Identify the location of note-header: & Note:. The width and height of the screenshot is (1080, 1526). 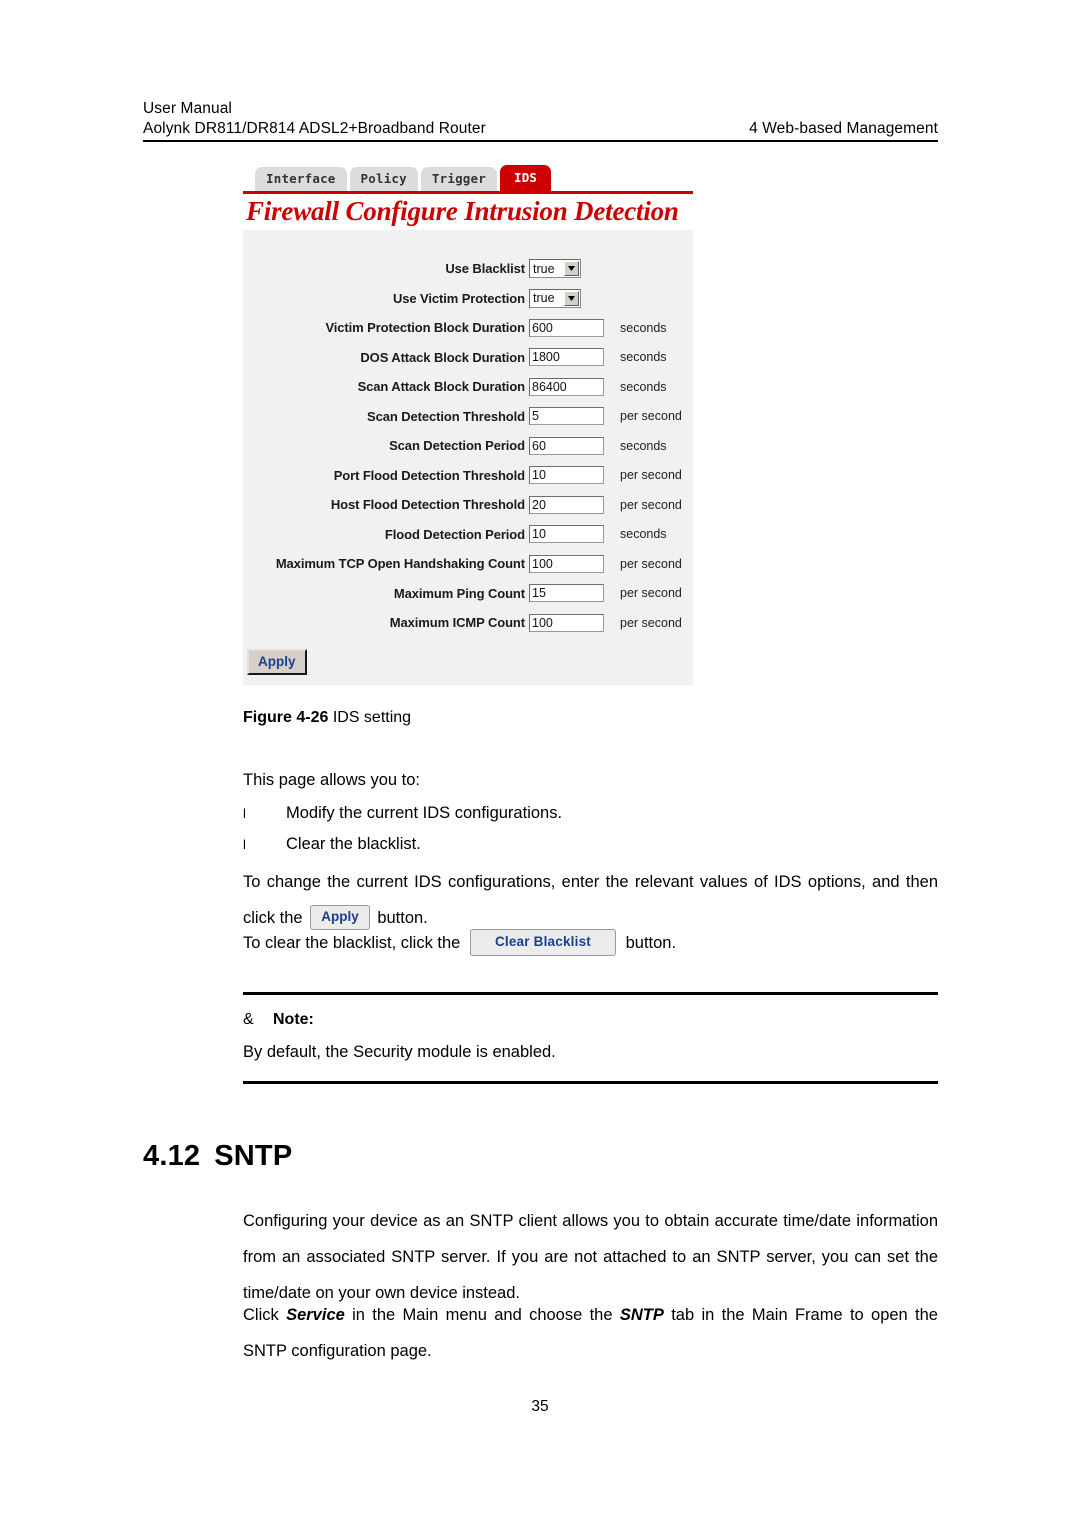
(590, 1012).